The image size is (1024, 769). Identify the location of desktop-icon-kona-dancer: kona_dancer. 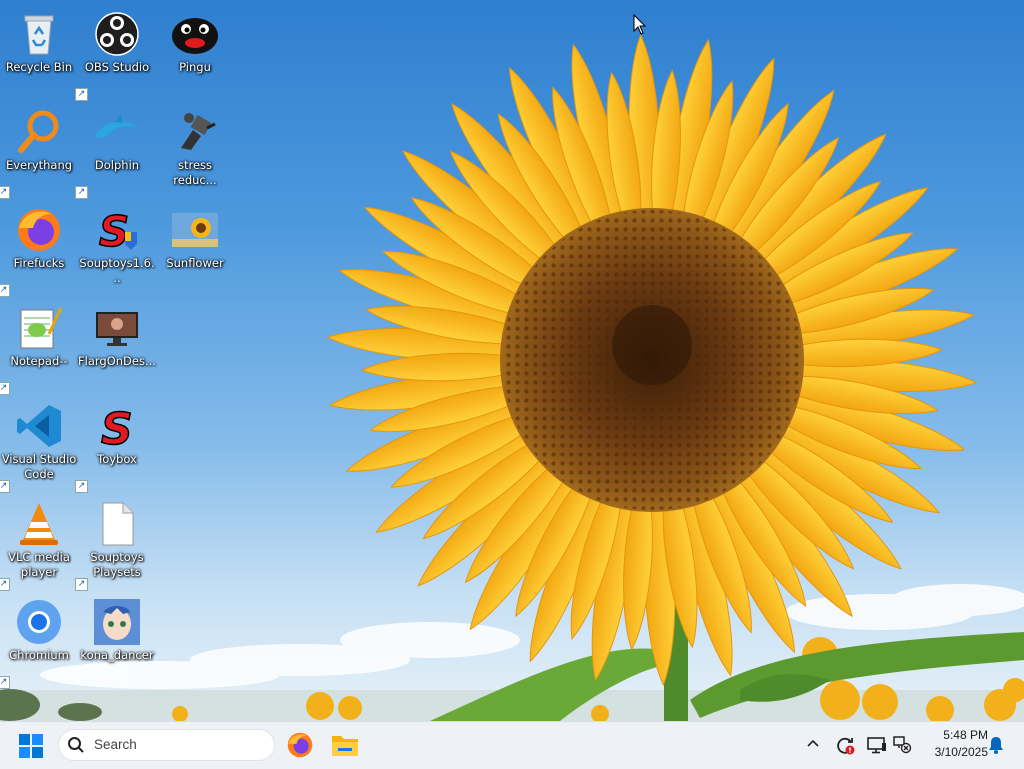
(117, 638).